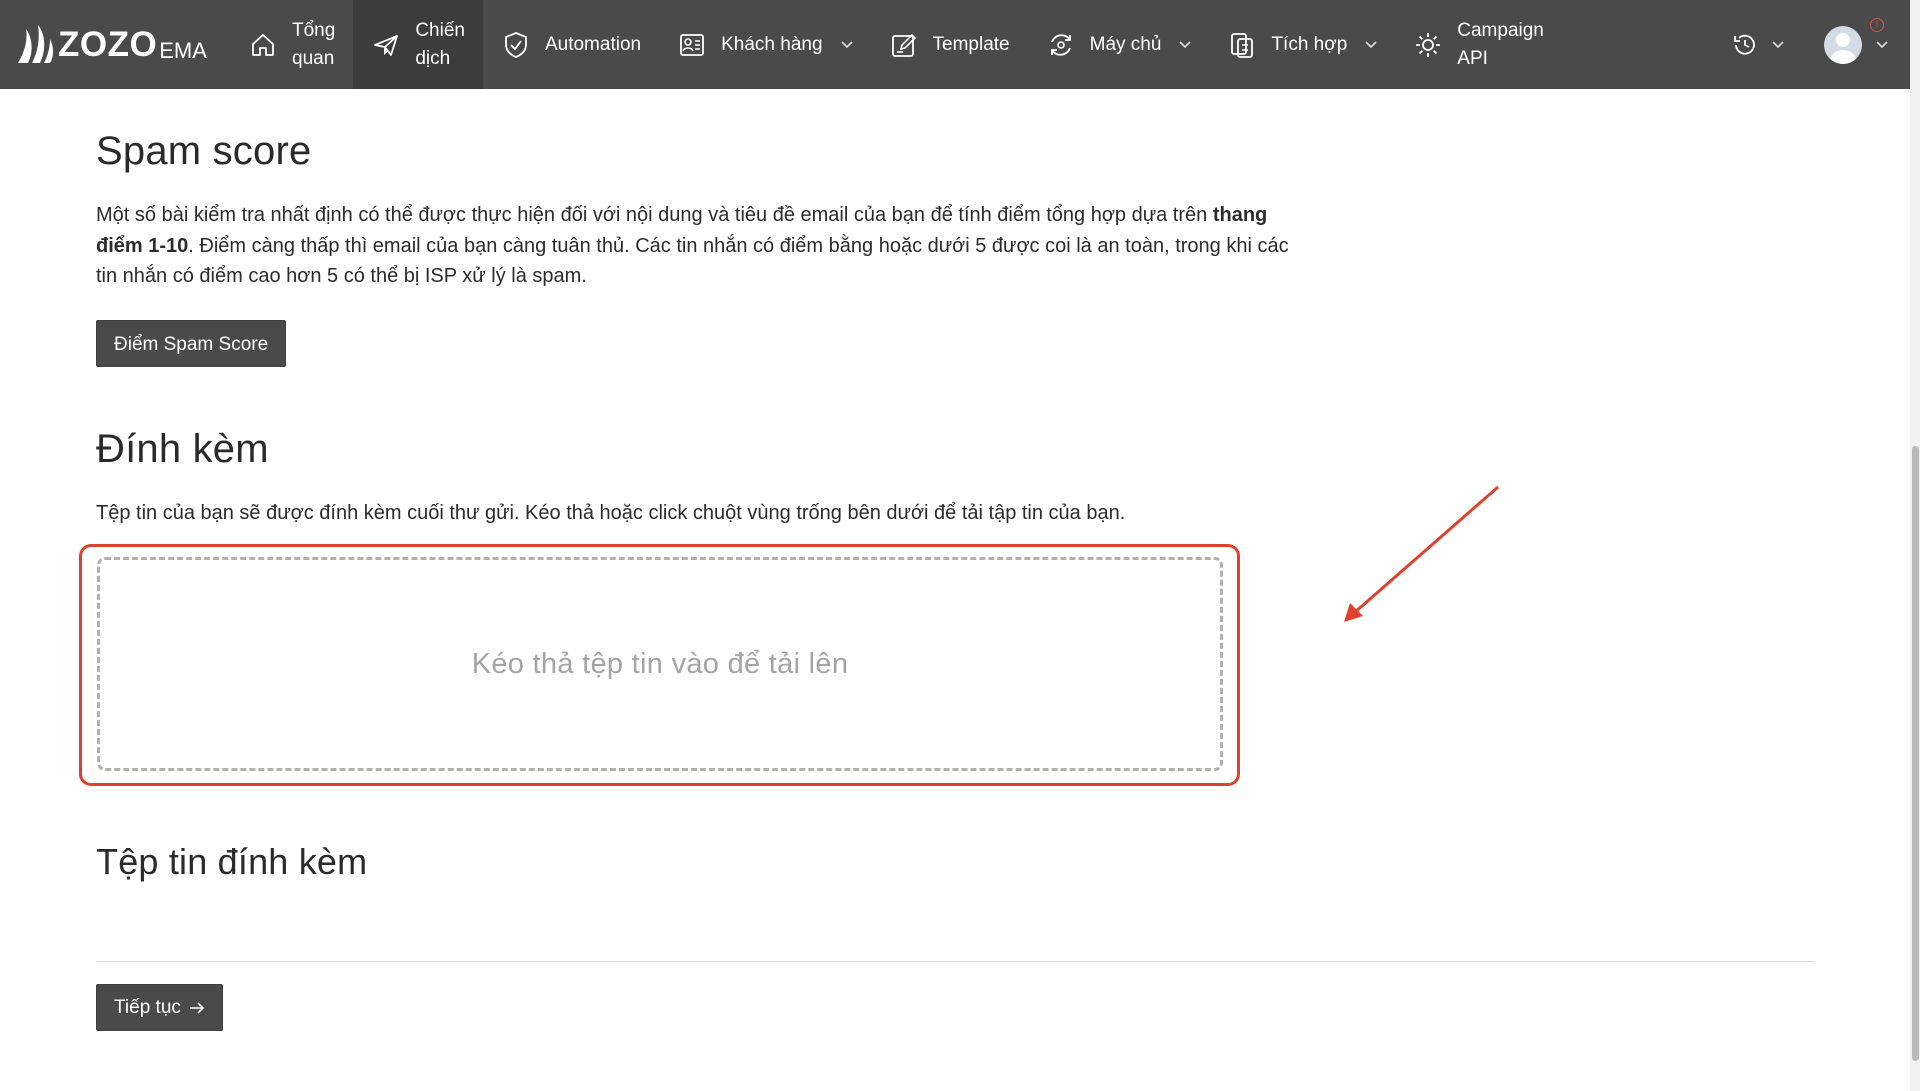 Image resolution: width=1920 pixels, height=1091 pixels. I want to click on continue-button: Tiếp tục, so click(159, 1007).